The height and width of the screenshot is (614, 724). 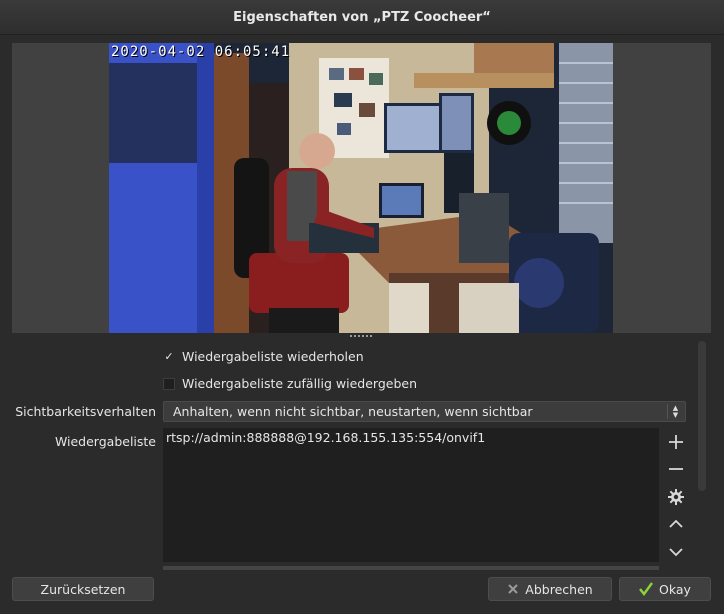 I want to click on chevron-up-icon, so click(x=676, y=523).